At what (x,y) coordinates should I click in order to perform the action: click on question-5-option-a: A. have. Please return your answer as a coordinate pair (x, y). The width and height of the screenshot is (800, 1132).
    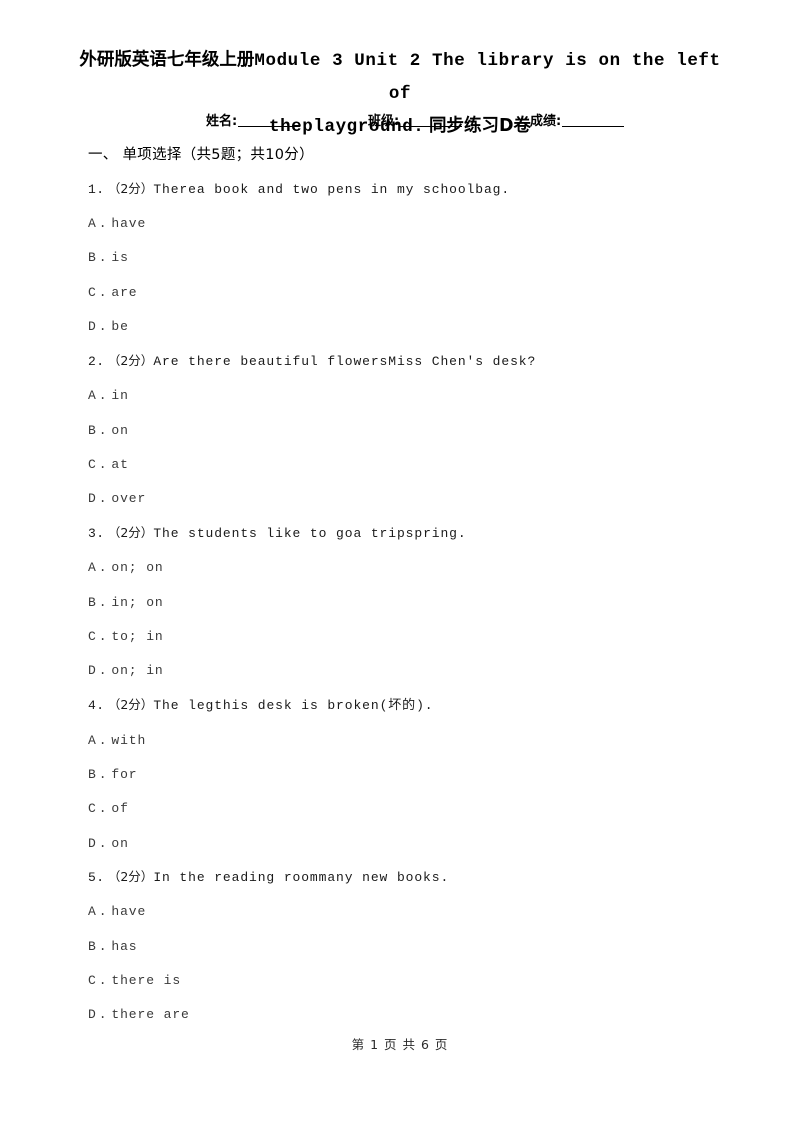
    Looking at the image, I should click on (117, 911).